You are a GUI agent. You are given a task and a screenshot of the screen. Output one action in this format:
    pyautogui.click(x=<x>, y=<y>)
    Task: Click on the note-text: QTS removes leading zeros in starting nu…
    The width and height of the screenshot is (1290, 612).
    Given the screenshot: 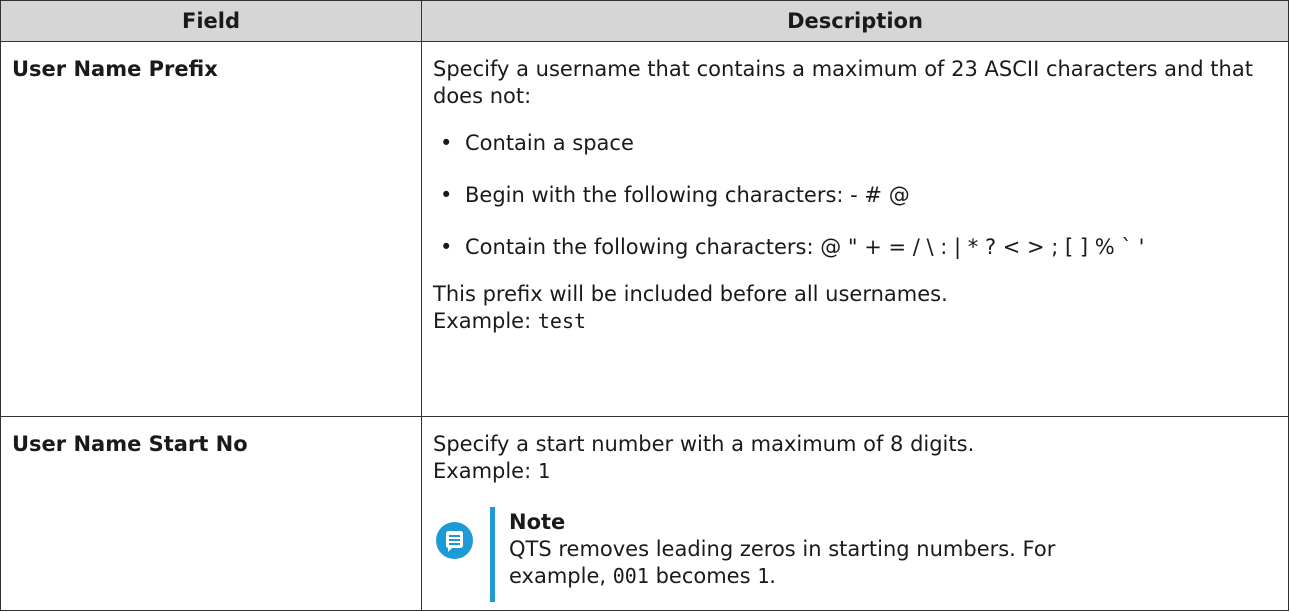 What is the action you would take?
    pyautogui.click(x=782, y=562)
    